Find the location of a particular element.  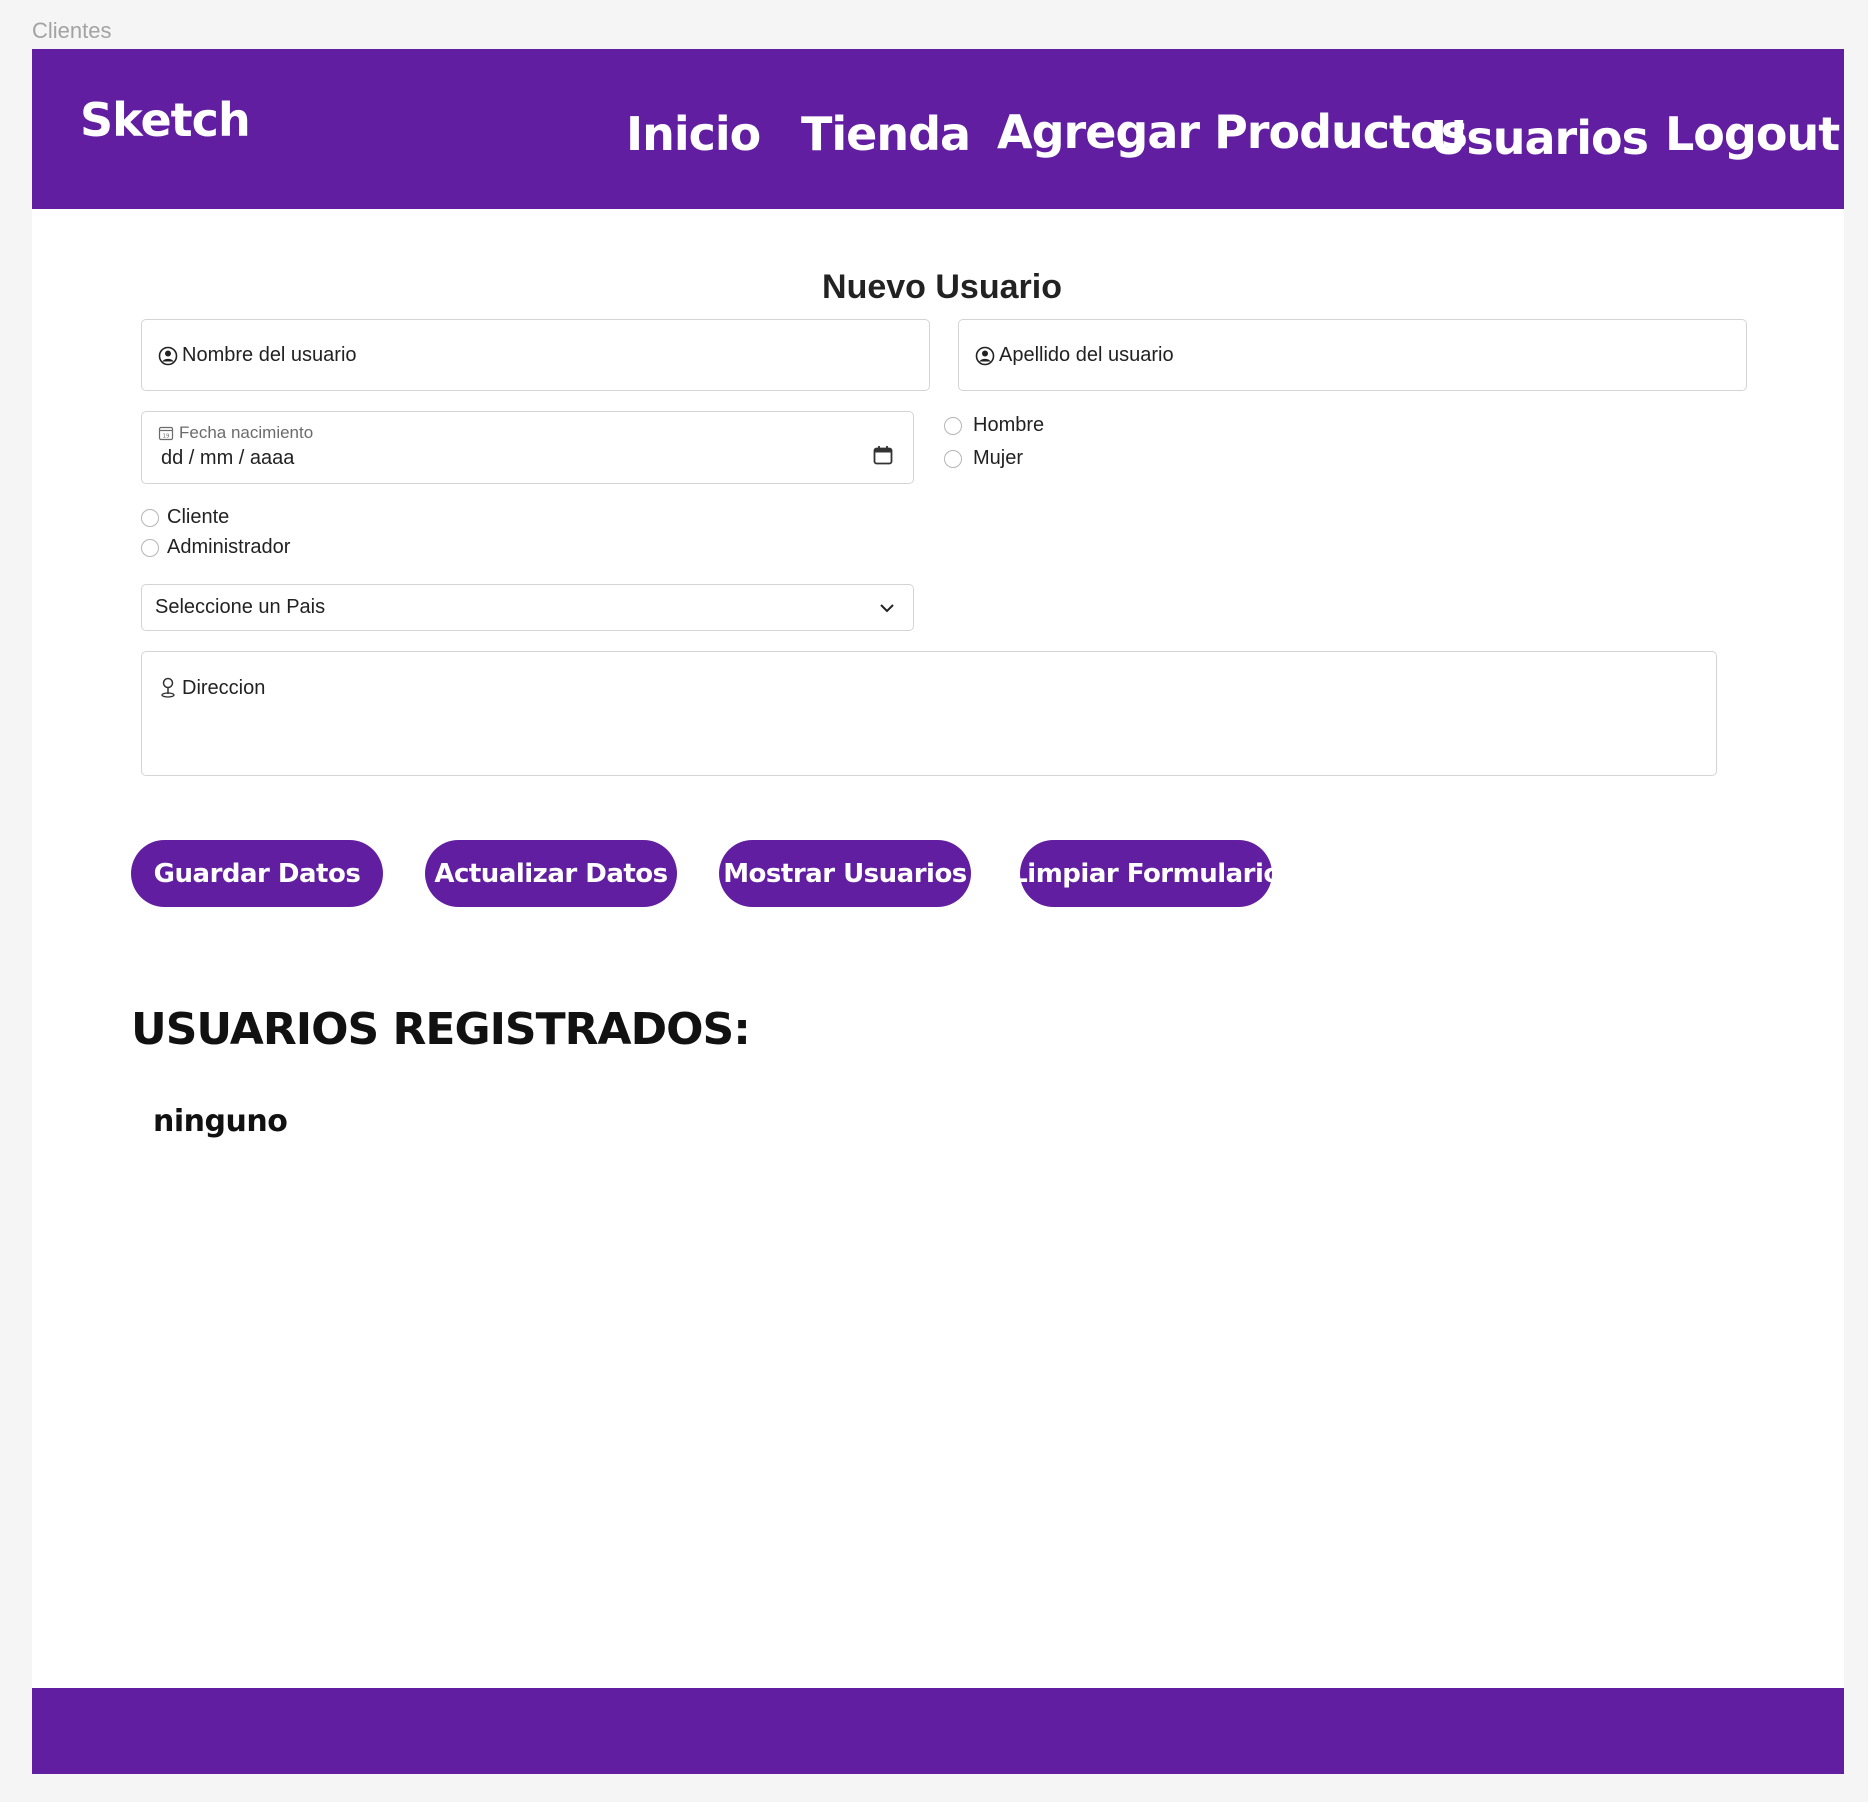

actualizar-datos-button: Actualizar Datos is located at coordinates (551, 873).